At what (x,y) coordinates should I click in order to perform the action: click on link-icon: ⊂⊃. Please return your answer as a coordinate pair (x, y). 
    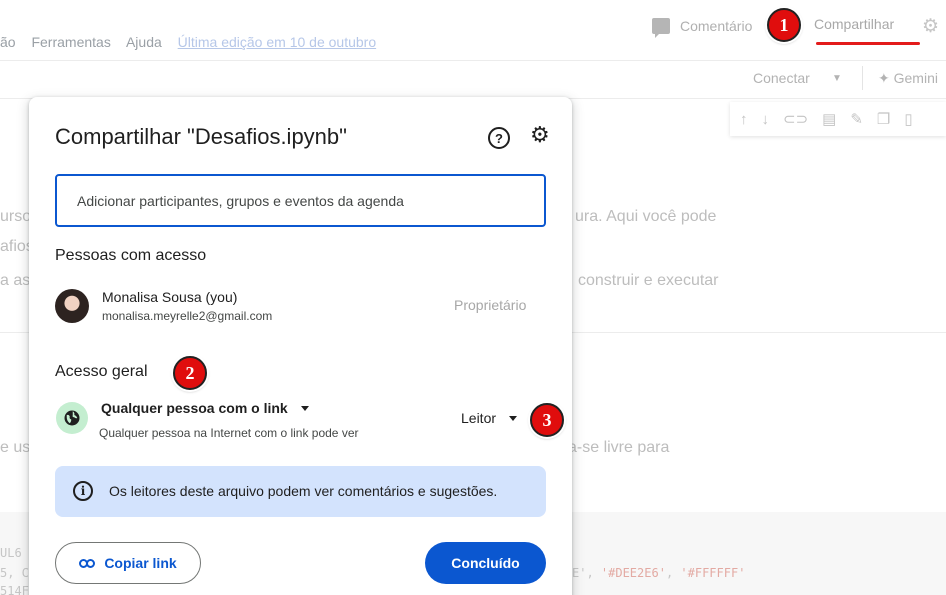
    Looking at the image, I should click on (795, 119).